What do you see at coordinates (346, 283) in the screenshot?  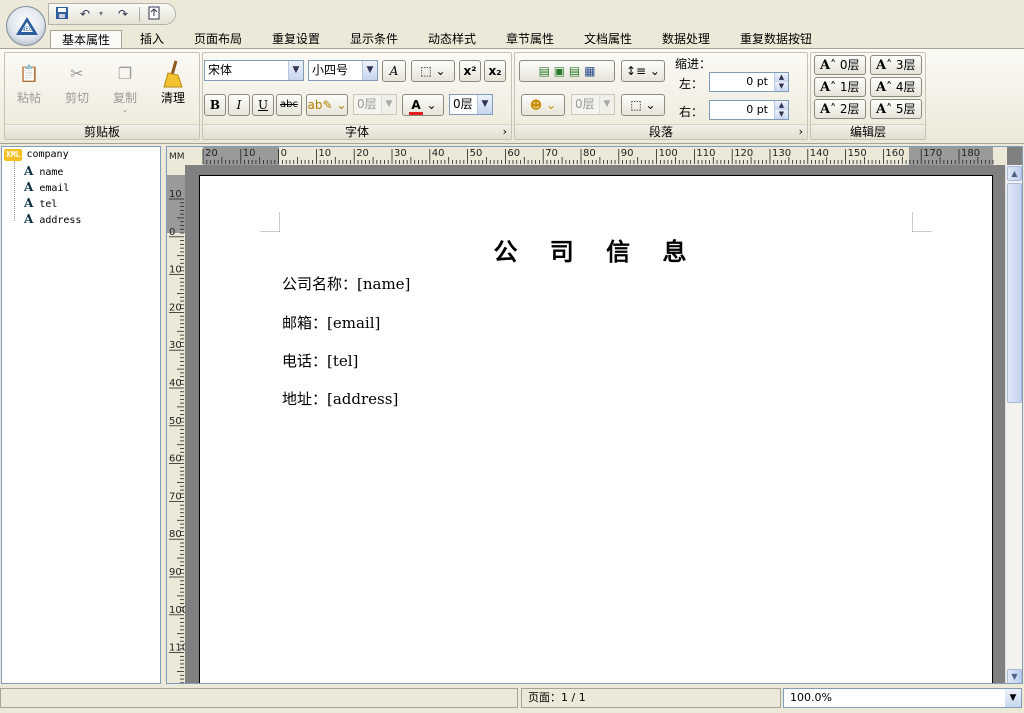 I see `document-line-company-name: 公司名称：[name]` at bounding box center [346, 283].